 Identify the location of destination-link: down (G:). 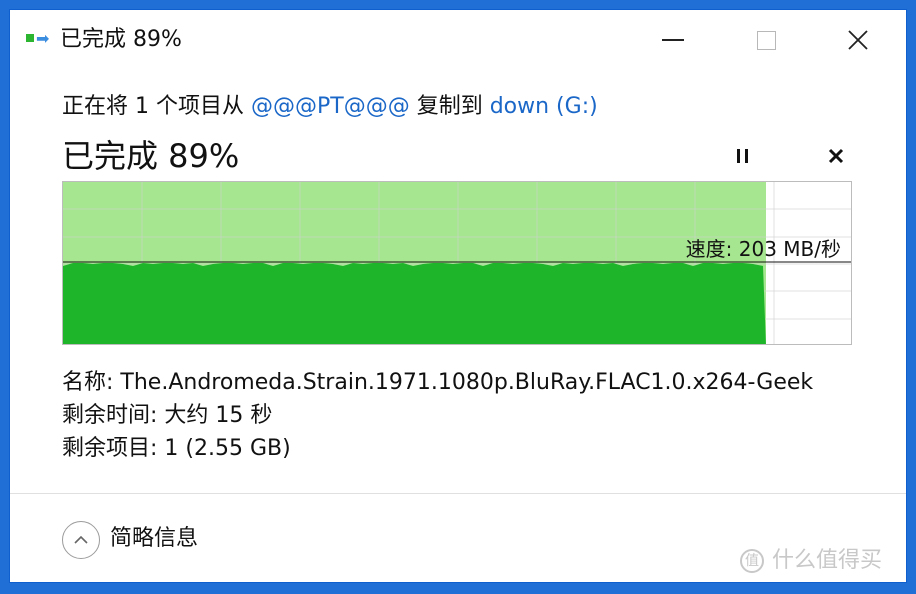
(544, 106).